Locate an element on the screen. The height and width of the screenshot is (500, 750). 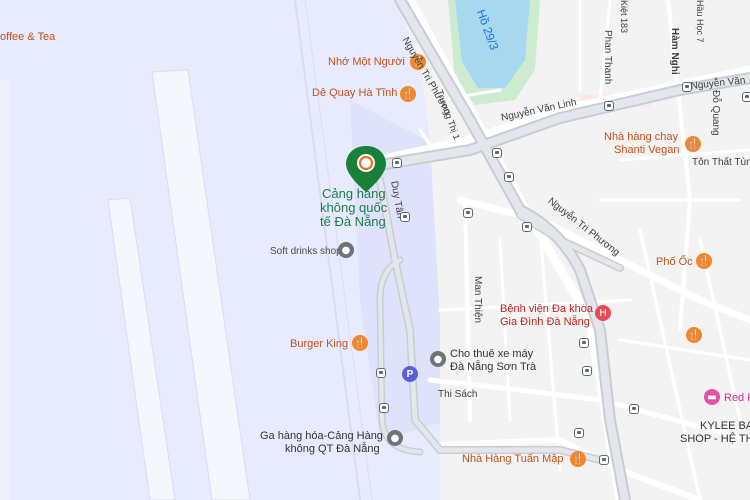
taxiway is located at coordinates (5, 290).